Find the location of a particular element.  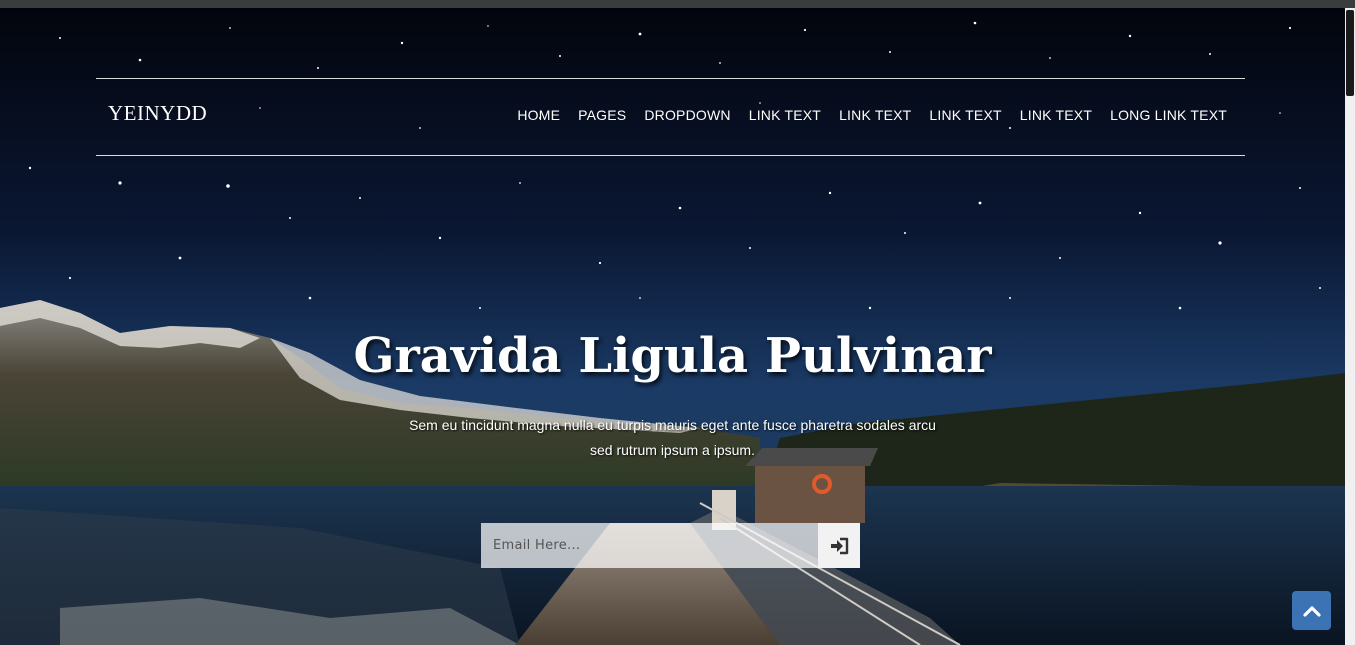

chevron-up-icon is located at coordinates (1311, 611).